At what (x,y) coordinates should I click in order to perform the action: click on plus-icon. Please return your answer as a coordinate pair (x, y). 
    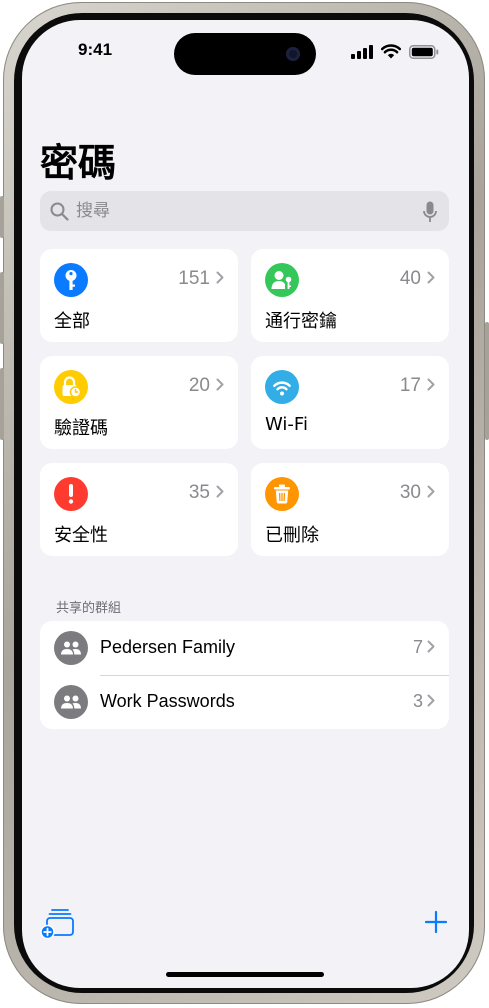
    Looking at the image, I should click on (436, 922).